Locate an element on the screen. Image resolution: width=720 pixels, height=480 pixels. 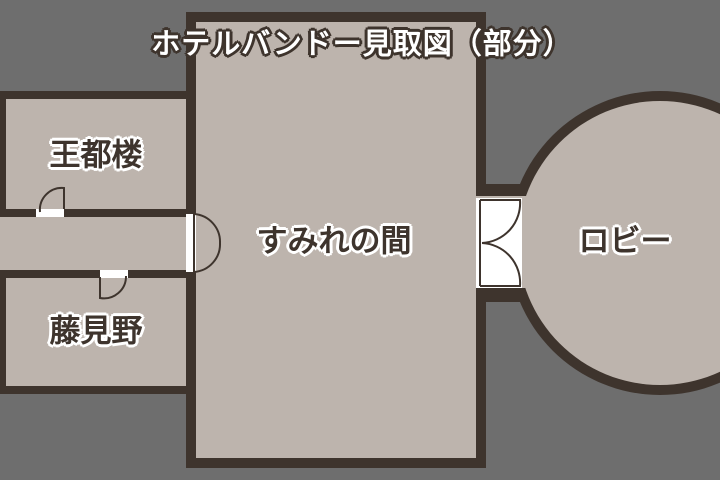
room-label-lobby: ロビー is located at coordinates (625, 241).